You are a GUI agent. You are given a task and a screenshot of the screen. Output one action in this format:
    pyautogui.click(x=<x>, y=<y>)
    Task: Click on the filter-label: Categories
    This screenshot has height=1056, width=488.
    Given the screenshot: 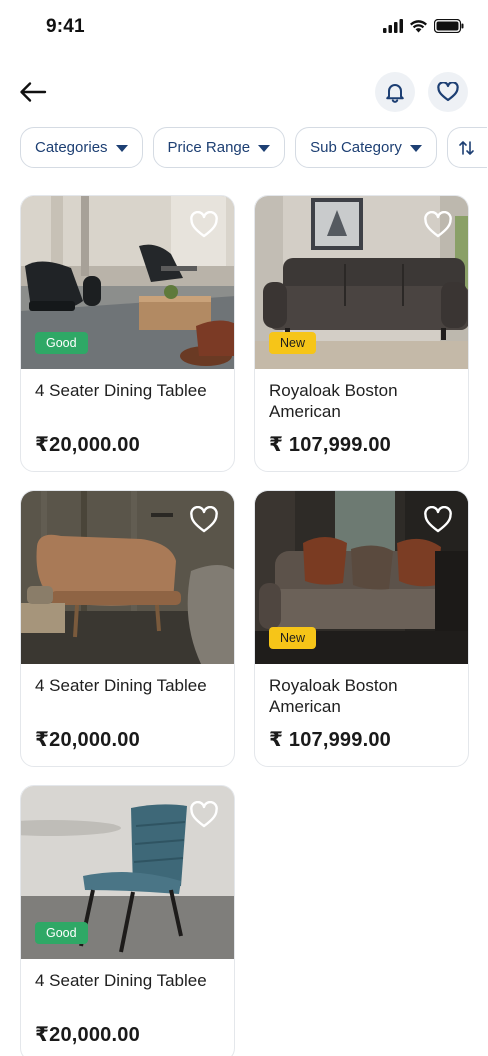 What is the action you would take?
    pyautogui.click(x=71, y=147)
    